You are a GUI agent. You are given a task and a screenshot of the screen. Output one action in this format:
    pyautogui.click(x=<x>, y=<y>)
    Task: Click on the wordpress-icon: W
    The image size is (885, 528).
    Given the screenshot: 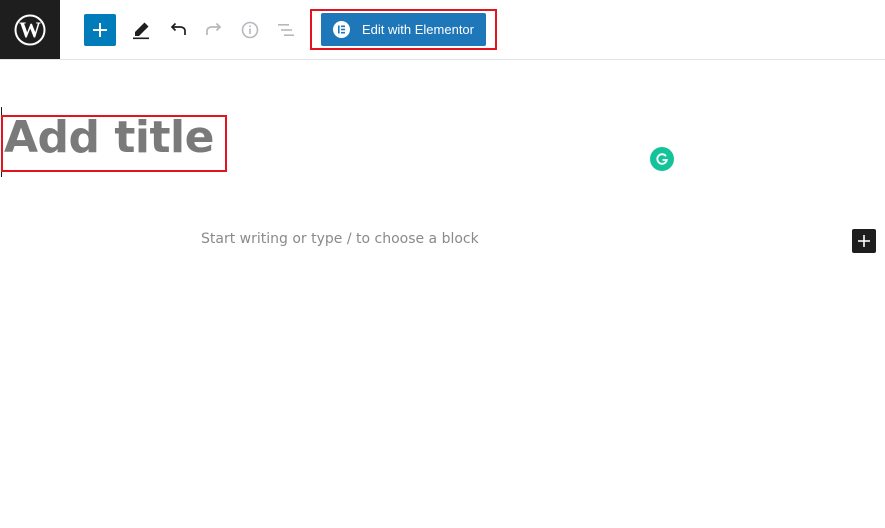 What is the action you would take?
    pyautogui.click(x=30, y=29)
    